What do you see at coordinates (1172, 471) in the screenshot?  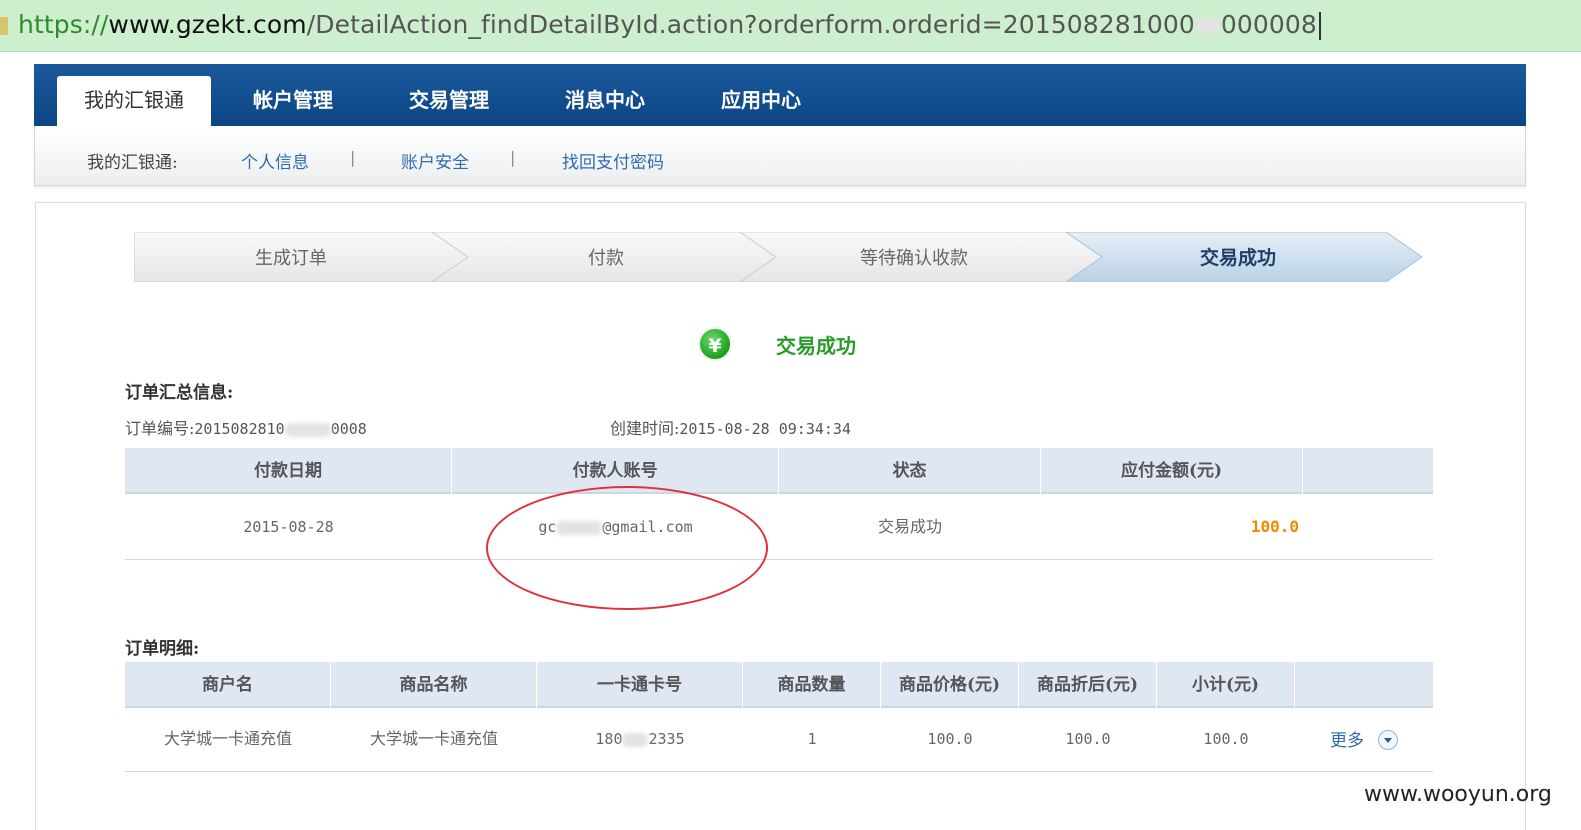 I see `col-amount: 应付金额(元)` at bounding box center [1172, 471].